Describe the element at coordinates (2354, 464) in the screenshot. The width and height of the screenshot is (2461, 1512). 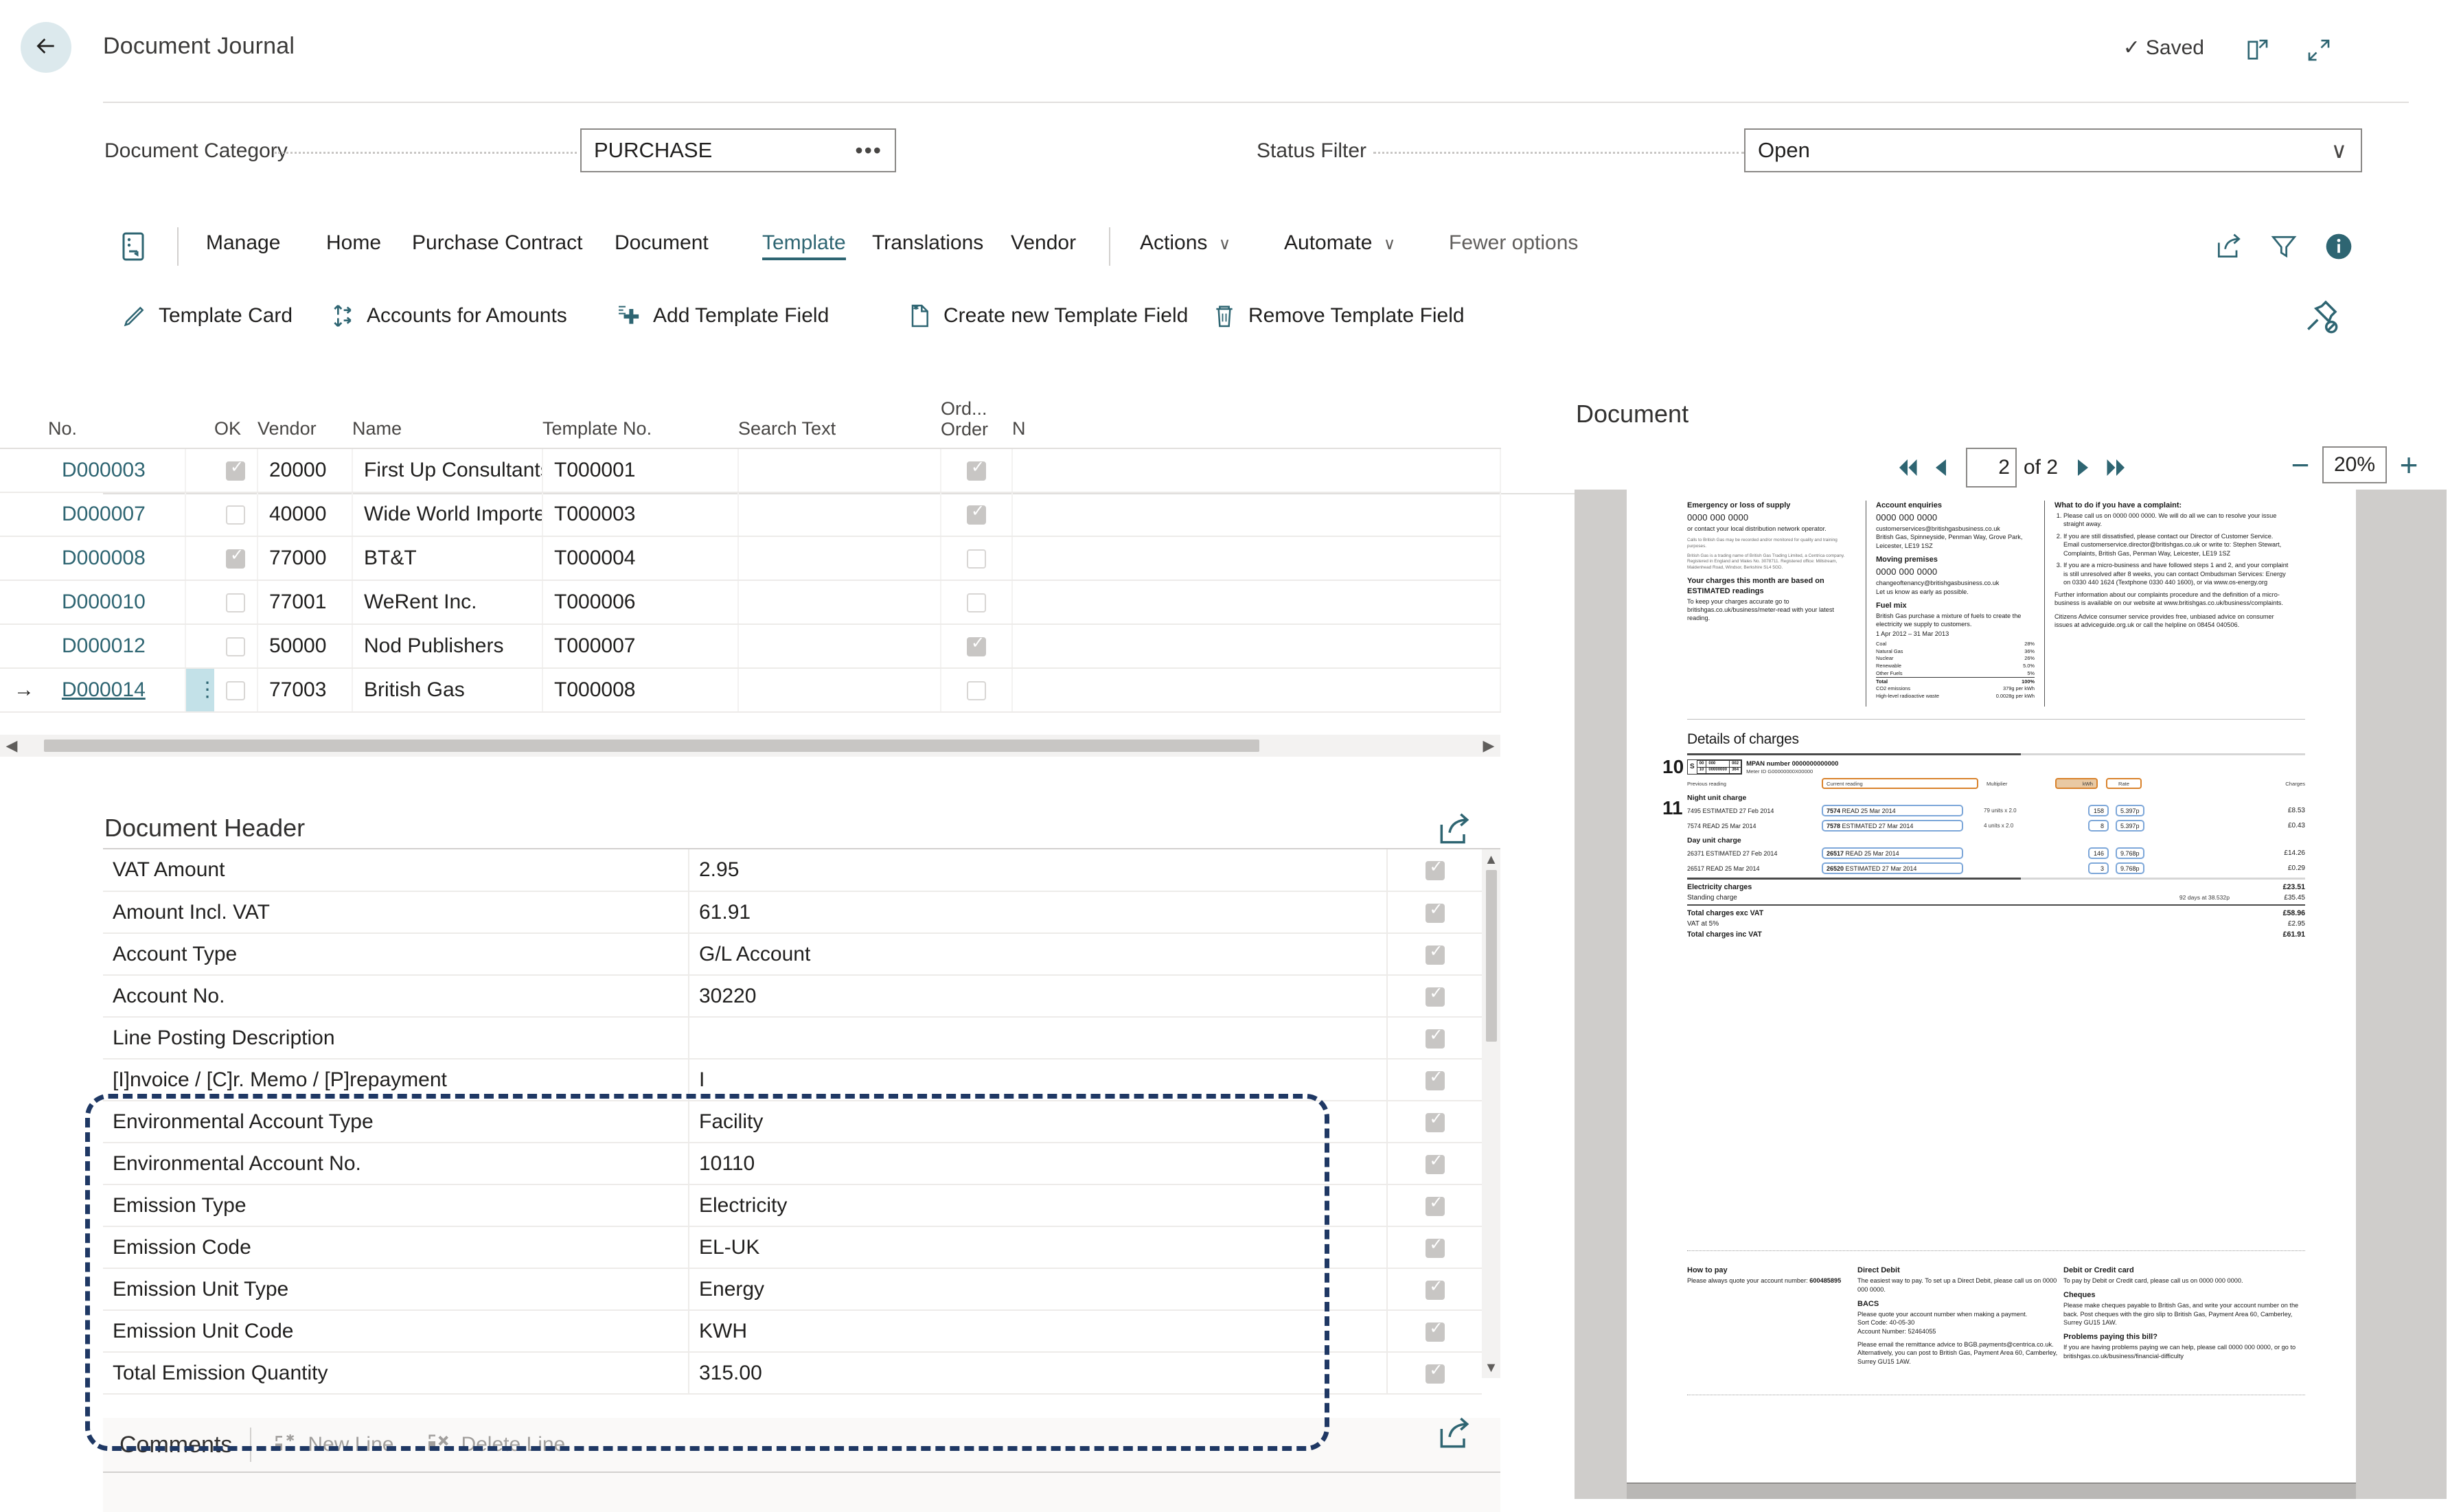
I see `zoom-level-input: 20%` at that location.